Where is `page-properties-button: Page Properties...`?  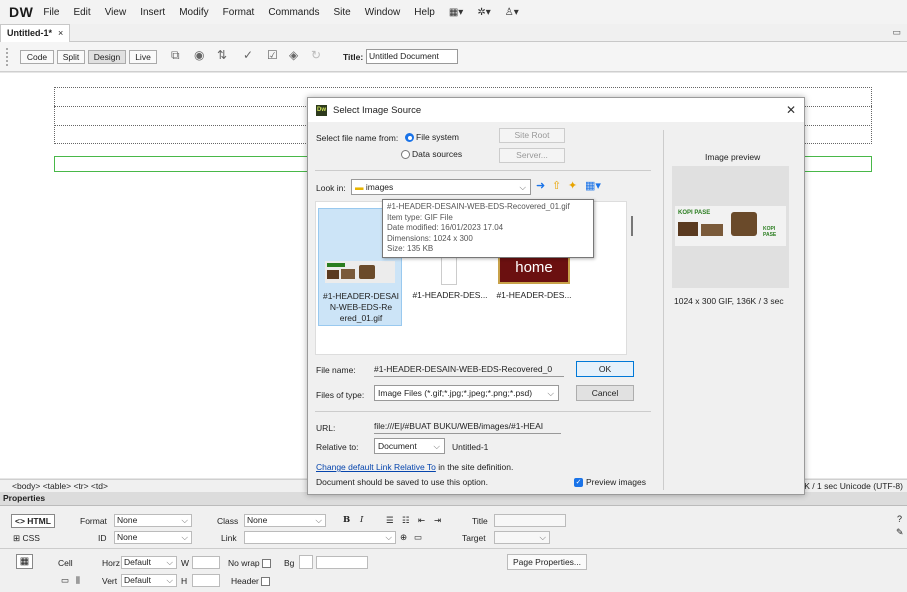 page-properties-button: Page Properties... is located at coordinates (547, 562).